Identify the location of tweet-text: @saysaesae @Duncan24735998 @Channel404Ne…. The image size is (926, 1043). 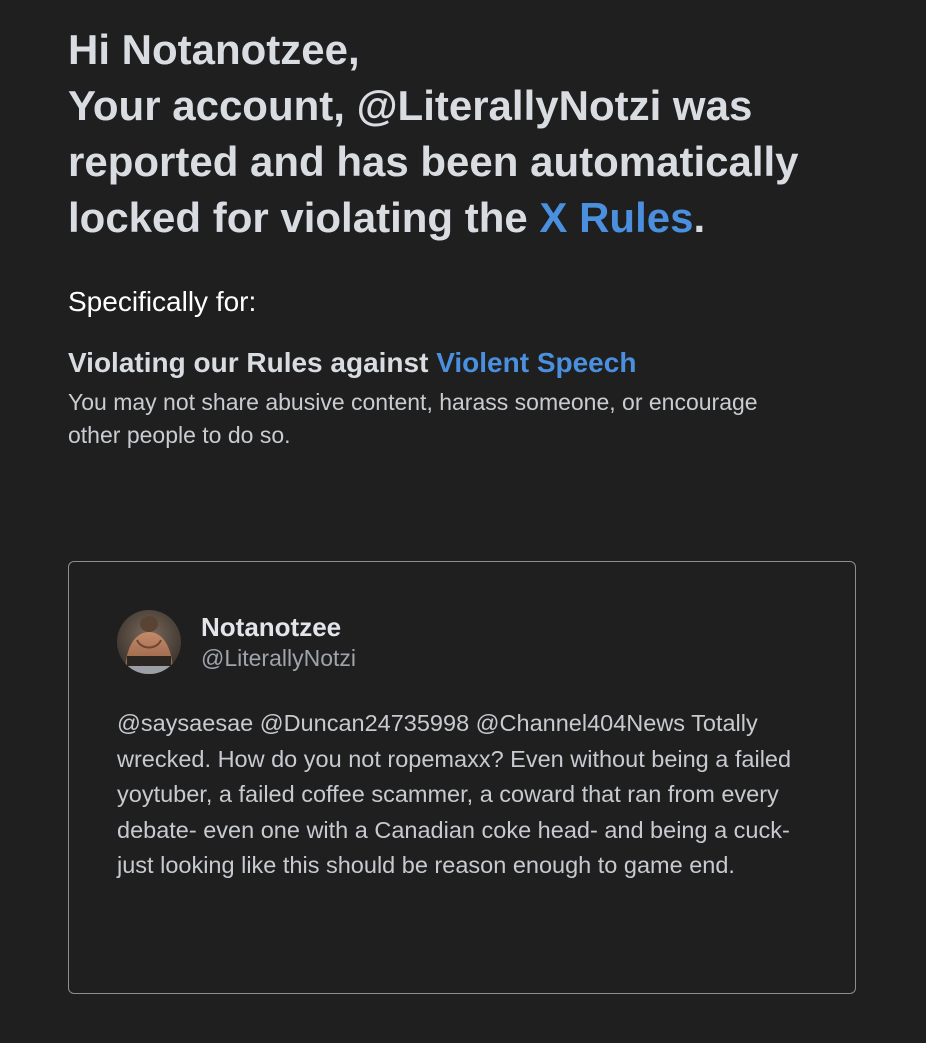
(454, 794).